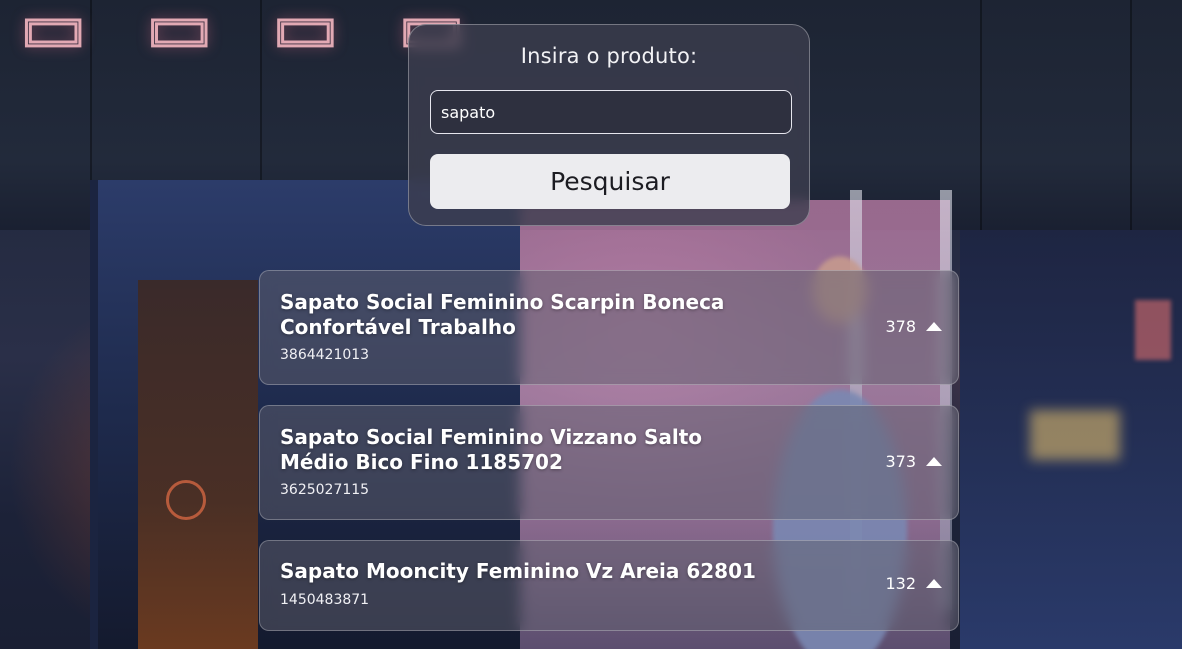 The width and height of the screenshot is (1182, 649). Describe the element at coordinates (325, 490) in the screenshot. I see `result-id: 3625027115` at that location.